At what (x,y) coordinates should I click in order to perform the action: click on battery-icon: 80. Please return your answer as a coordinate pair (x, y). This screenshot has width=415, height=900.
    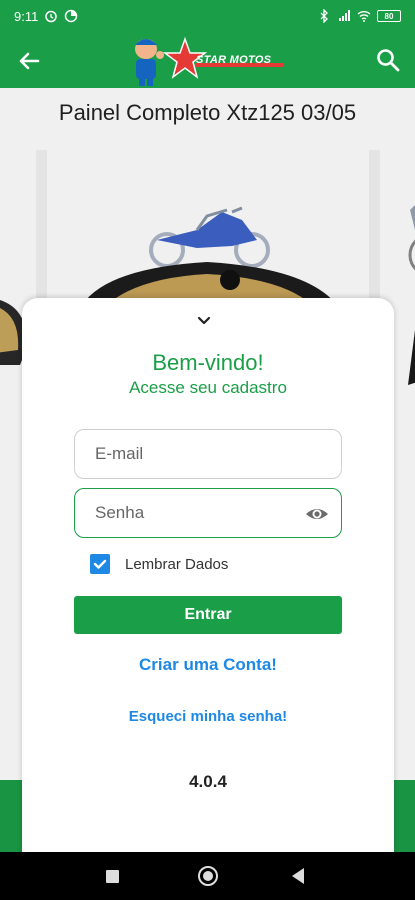
    Looking at the image, I should click on (389, 16).